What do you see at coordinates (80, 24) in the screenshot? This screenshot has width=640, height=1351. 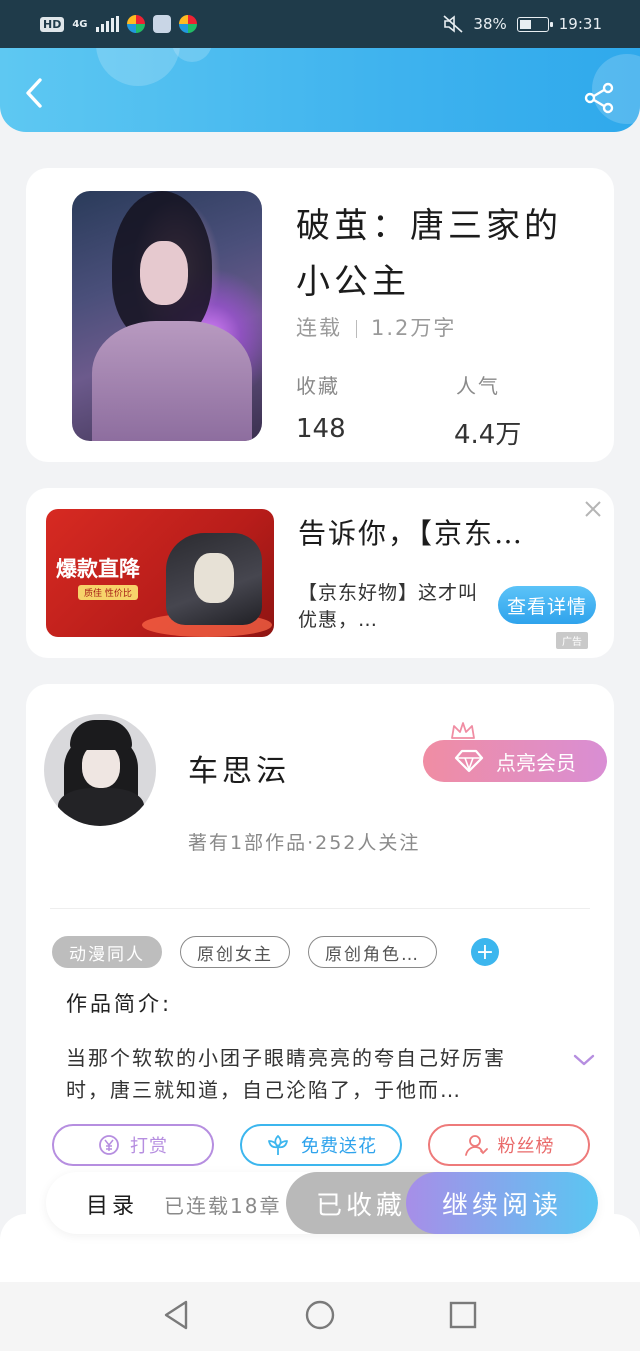 I see `network-indicator: 4G` at bounding box center [80, 24].